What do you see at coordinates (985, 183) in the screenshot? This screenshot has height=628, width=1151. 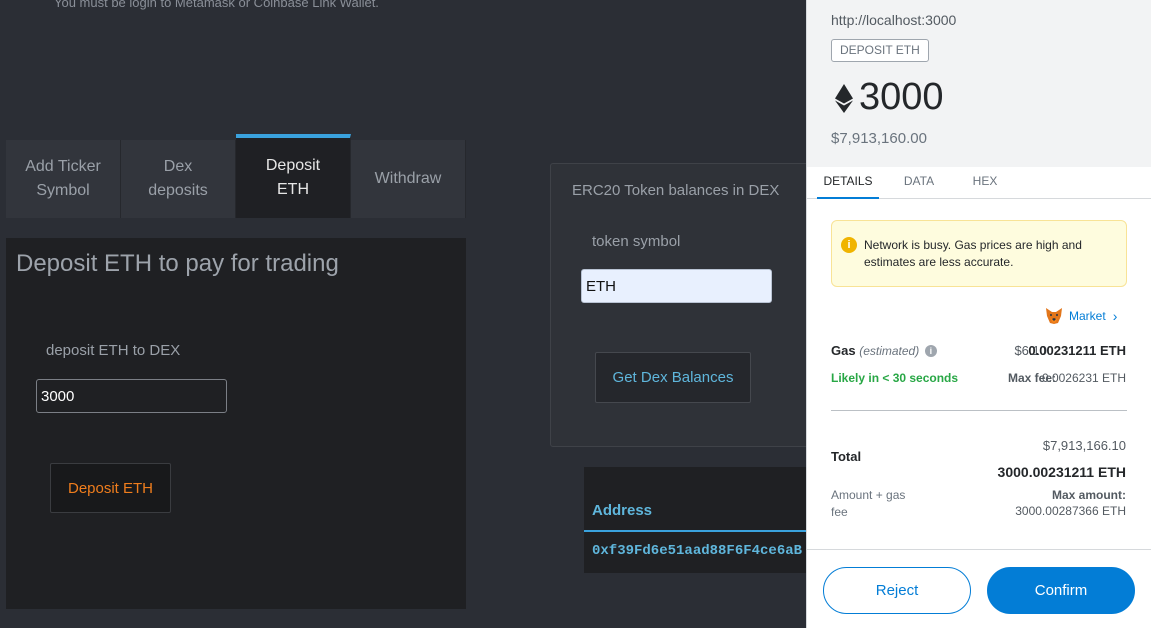 I see `tab-hex: HEX` at bounding box center [985, 183].